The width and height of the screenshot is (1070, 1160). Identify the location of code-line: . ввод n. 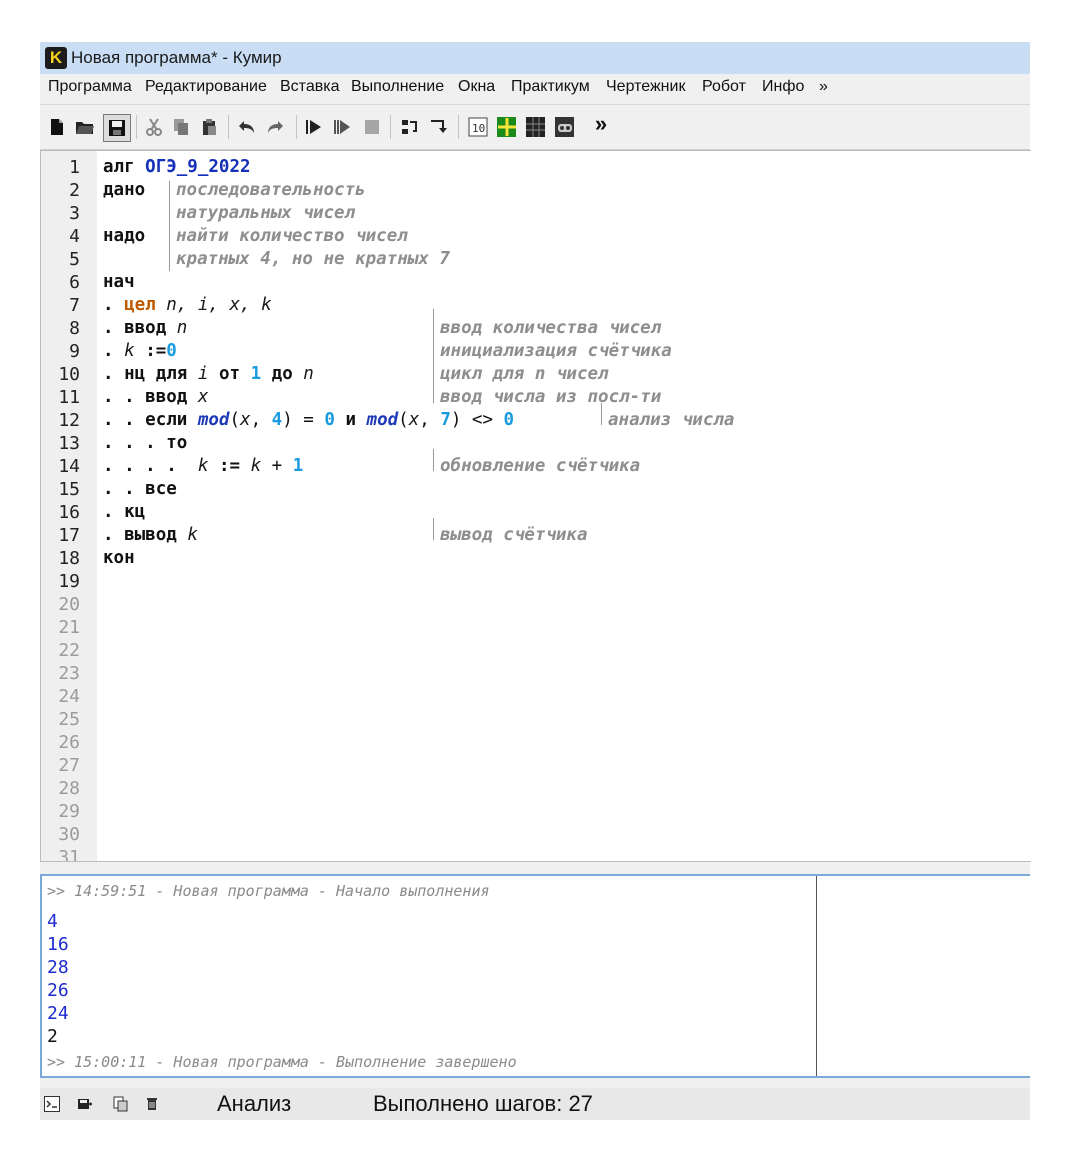
(145, 328).